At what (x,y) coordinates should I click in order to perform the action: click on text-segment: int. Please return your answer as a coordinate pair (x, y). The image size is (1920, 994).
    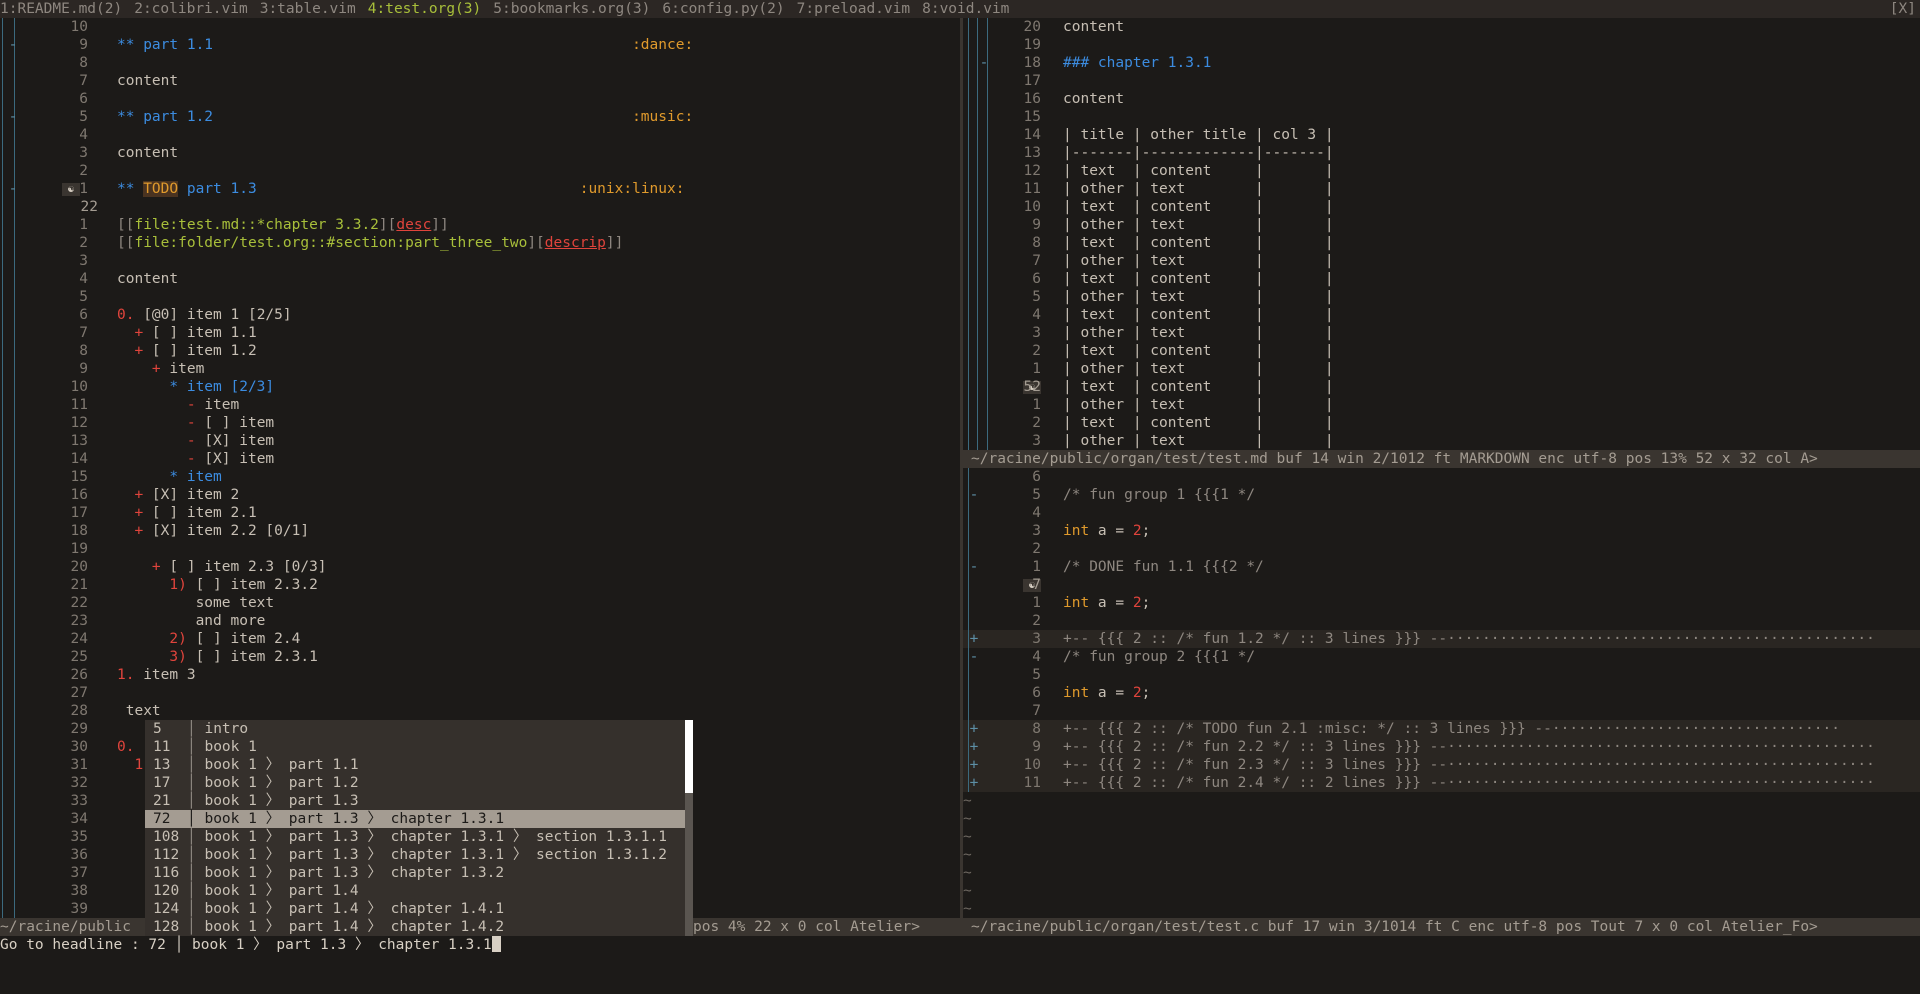
    Looking at the image, I should click on (1076, 603).